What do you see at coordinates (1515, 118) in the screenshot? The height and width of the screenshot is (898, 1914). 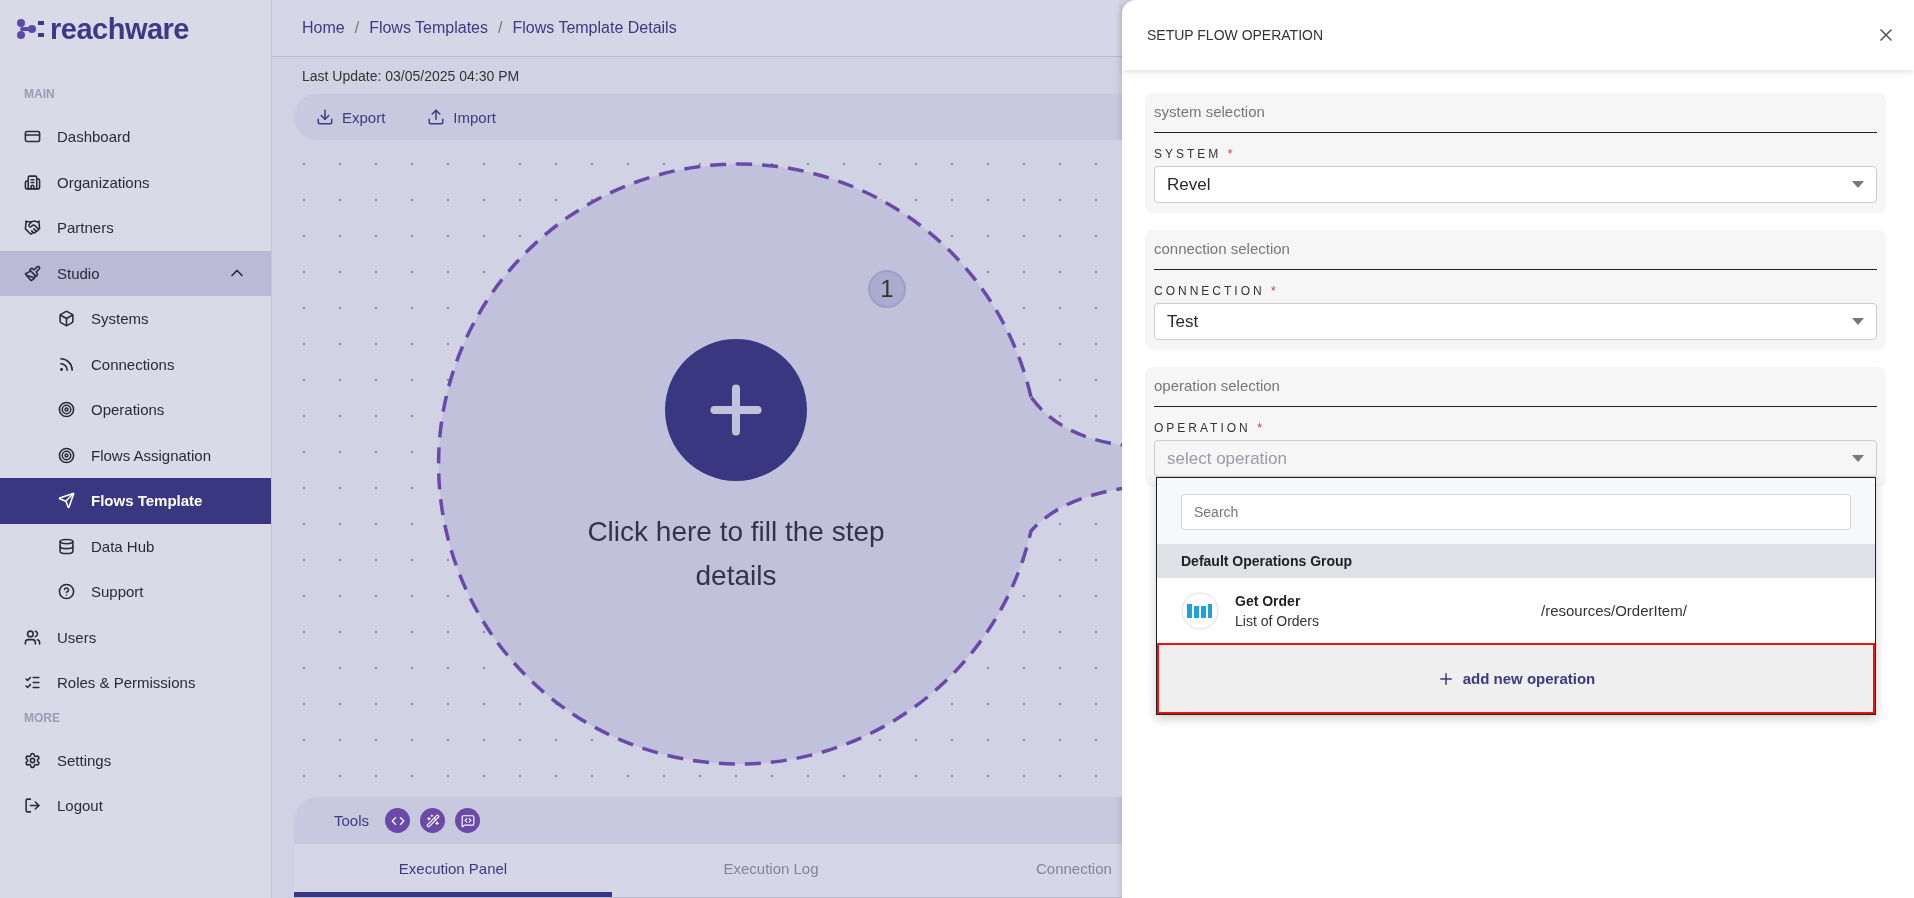 I see `card-heading: system selection` at bounding box center [1515, 118].